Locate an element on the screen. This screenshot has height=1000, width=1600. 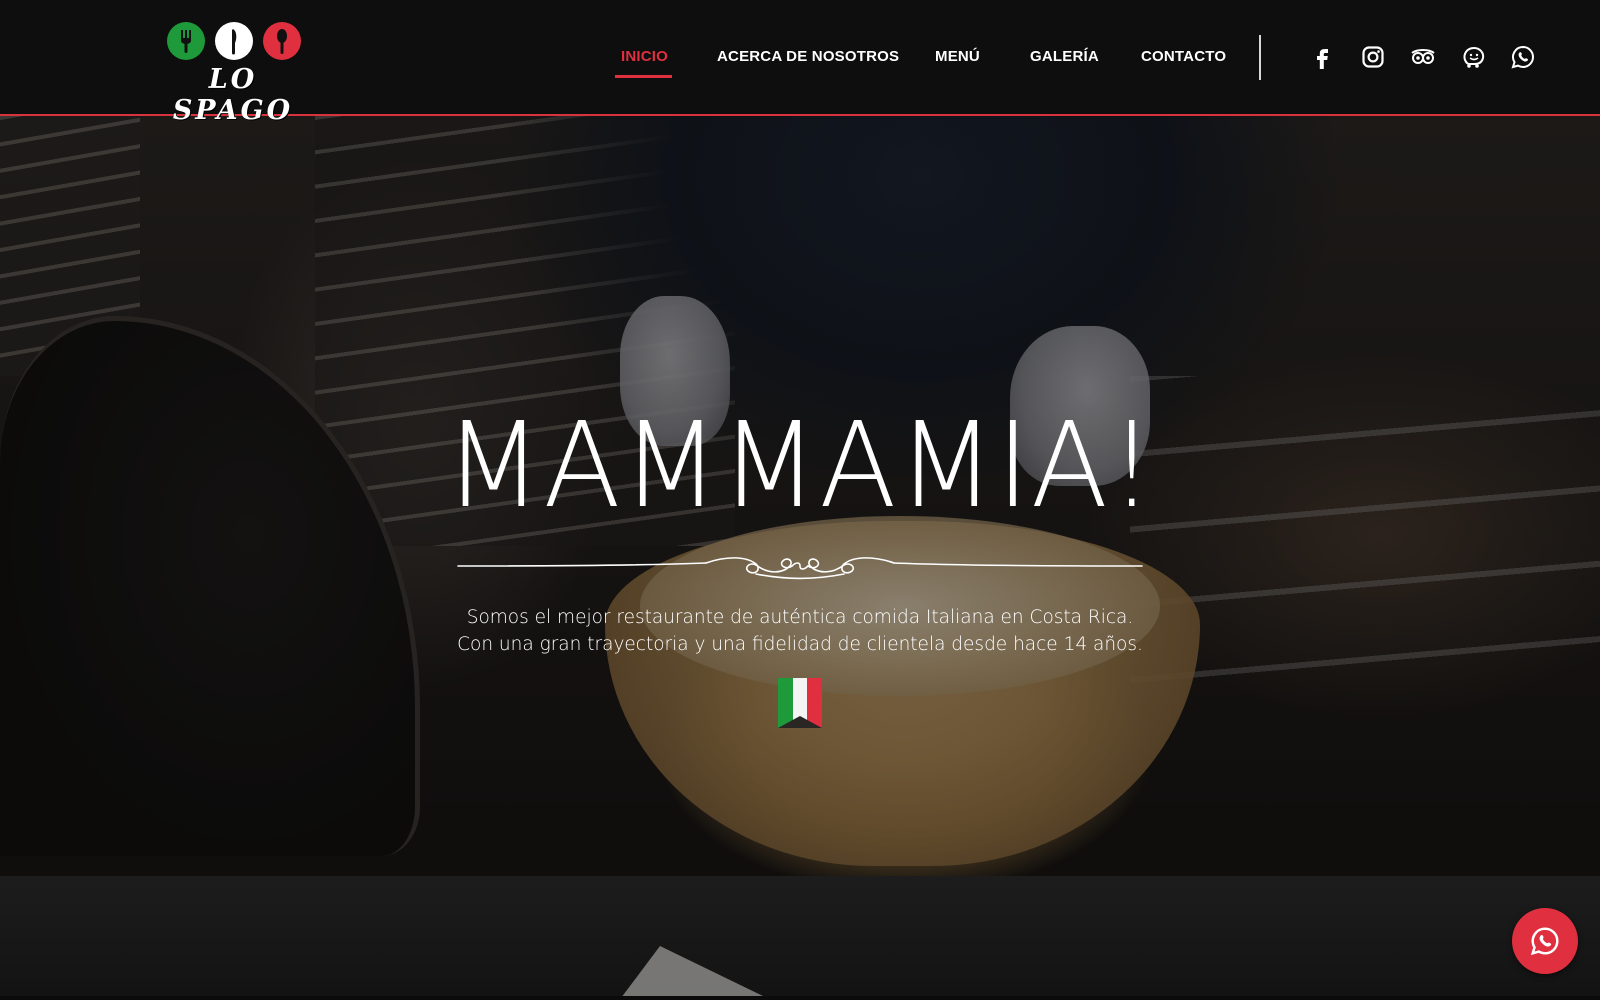
facebook-icon is located at coordinates (1323, 57).